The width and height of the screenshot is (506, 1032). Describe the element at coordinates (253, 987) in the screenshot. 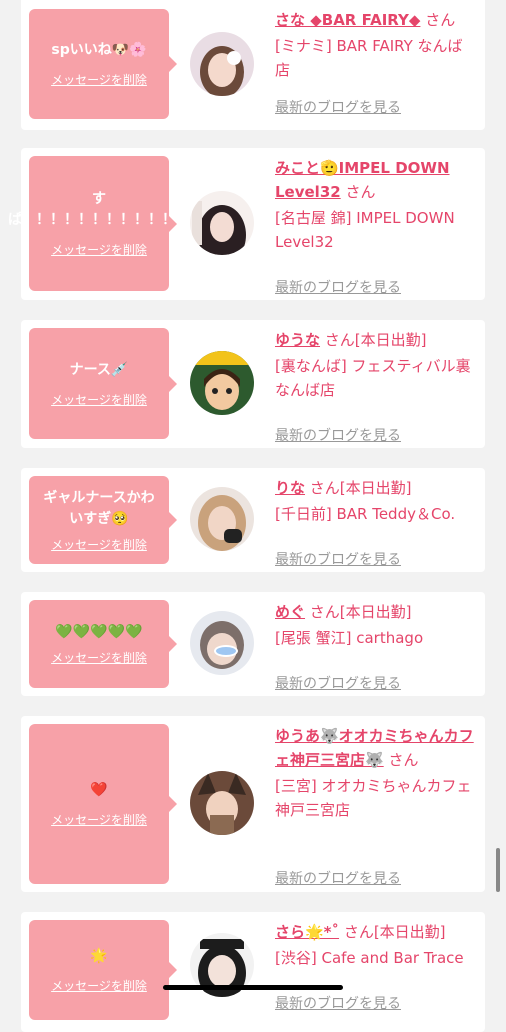

I see `home-indicator` at that location.